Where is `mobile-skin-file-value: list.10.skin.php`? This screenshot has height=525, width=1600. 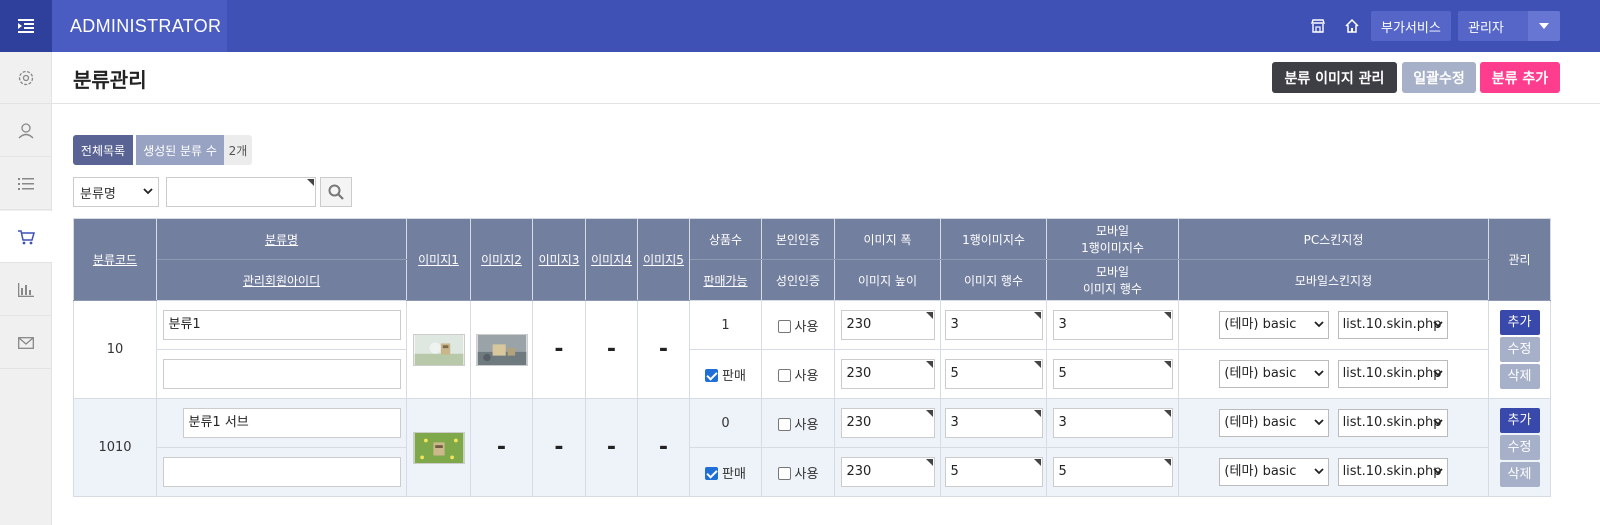 mobile-skin-file-value: list.10.skin.php is located at coordinates (1392, 373).